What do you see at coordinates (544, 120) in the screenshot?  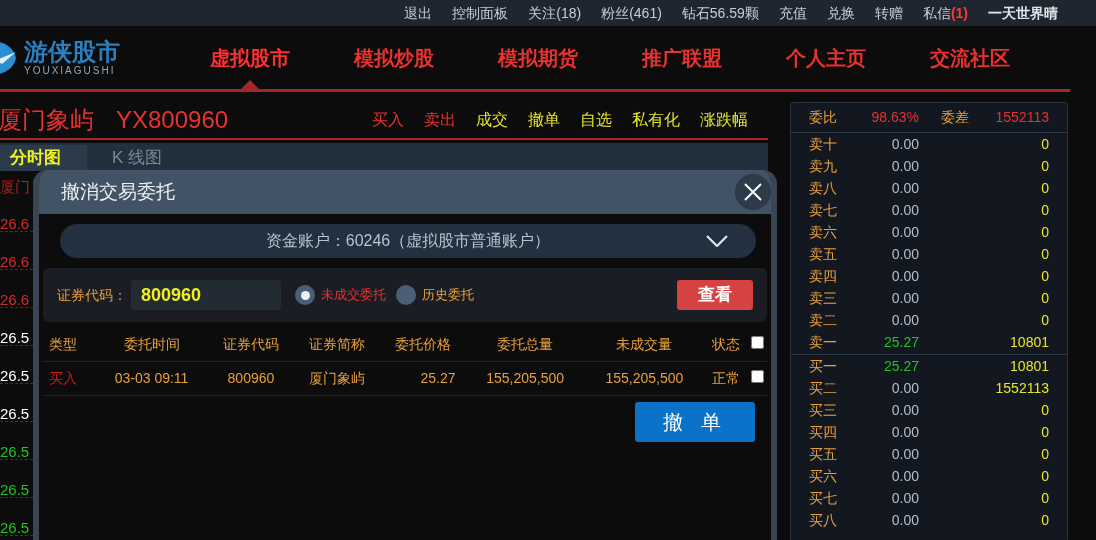 I see `action-link: 撤单` at bounding box center [544, 120].